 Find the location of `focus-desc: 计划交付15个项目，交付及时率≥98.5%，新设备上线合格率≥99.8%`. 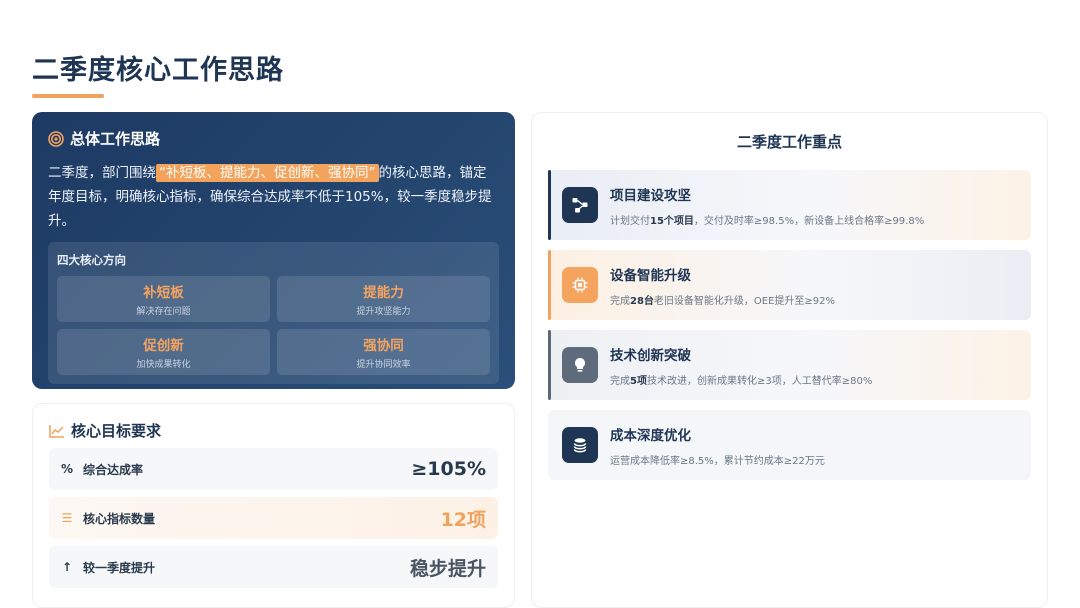

focus-desc: 计划交付15个项目，交付及时率≥98.5%，新设备上线合格率≥99.8% is located at coordinates (767, 221).